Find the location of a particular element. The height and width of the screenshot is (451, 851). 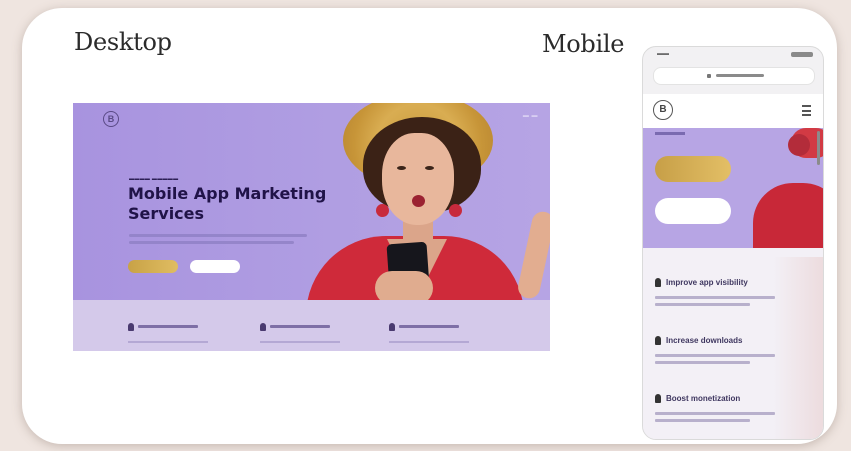

hero-eyebrow: ▬▬▬▬ ▬▬▬▬▬ is located at coordinates (154, 179).